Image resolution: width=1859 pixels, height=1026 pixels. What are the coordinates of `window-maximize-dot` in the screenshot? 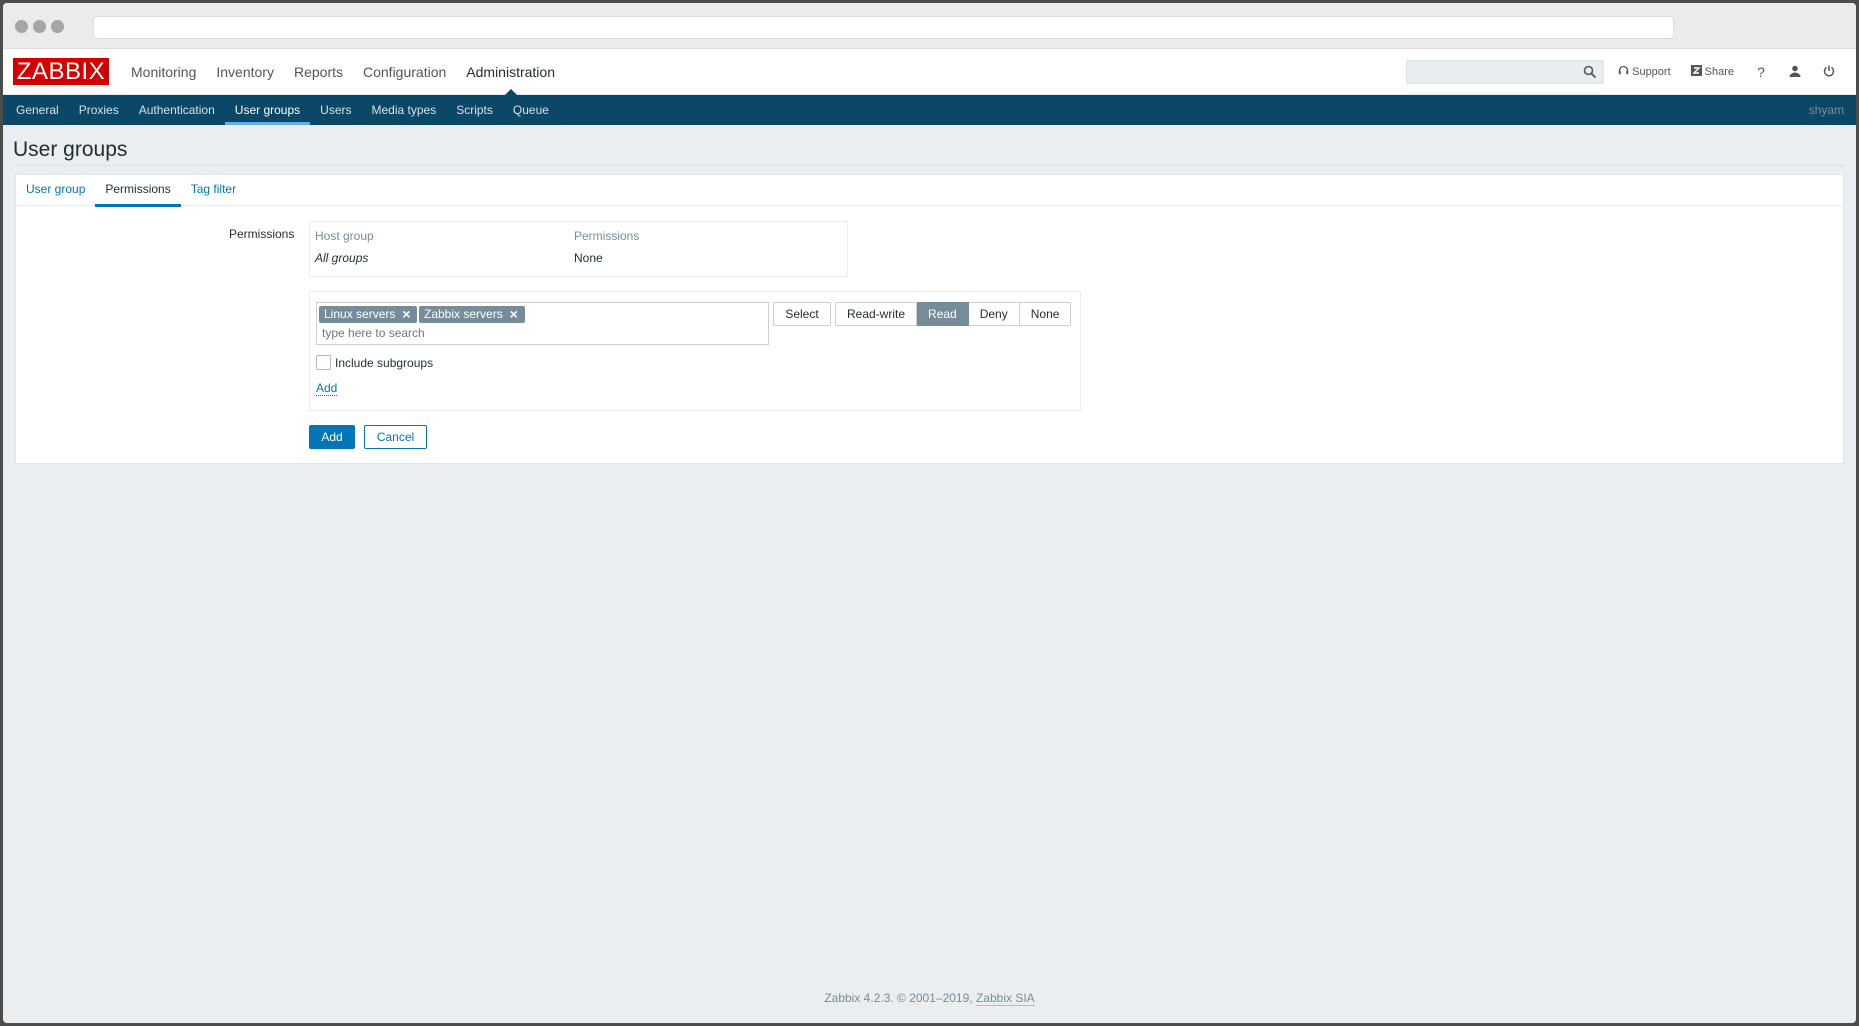 It's located at (57, 26).